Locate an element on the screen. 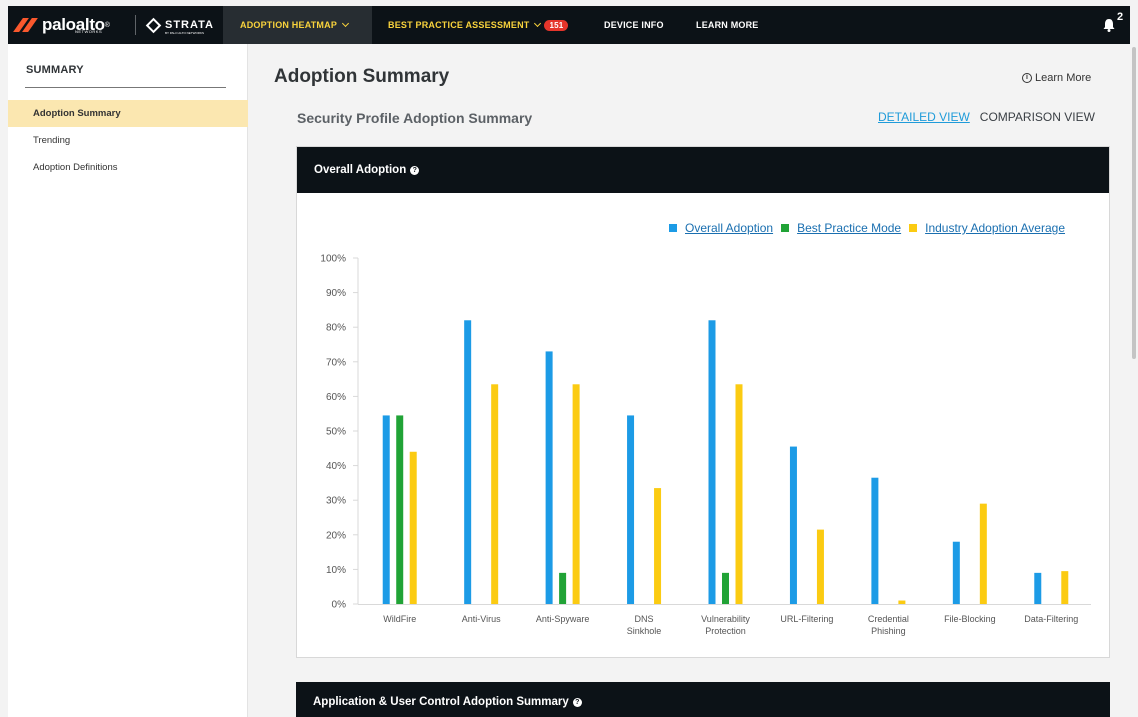 The image size is (1138, 717). scrollbar-thumb is located at coordinates (1134, 203).